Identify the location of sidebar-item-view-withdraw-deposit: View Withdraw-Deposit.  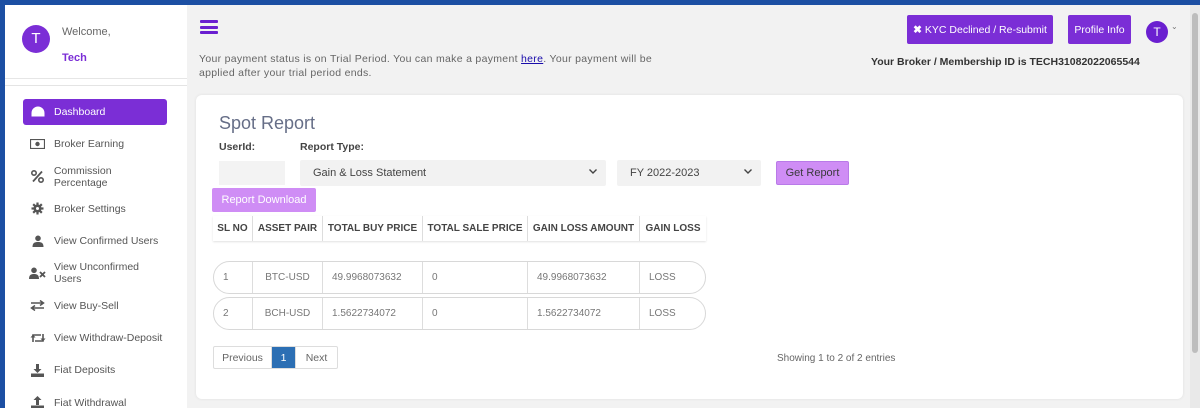
(95, 338).